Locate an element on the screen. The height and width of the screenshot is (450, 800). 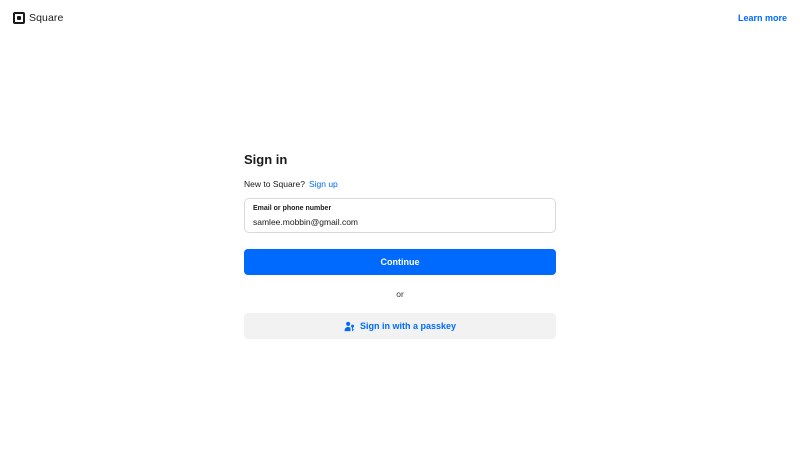
sign-up-link: Sign up is located at coordinates (323, 184).